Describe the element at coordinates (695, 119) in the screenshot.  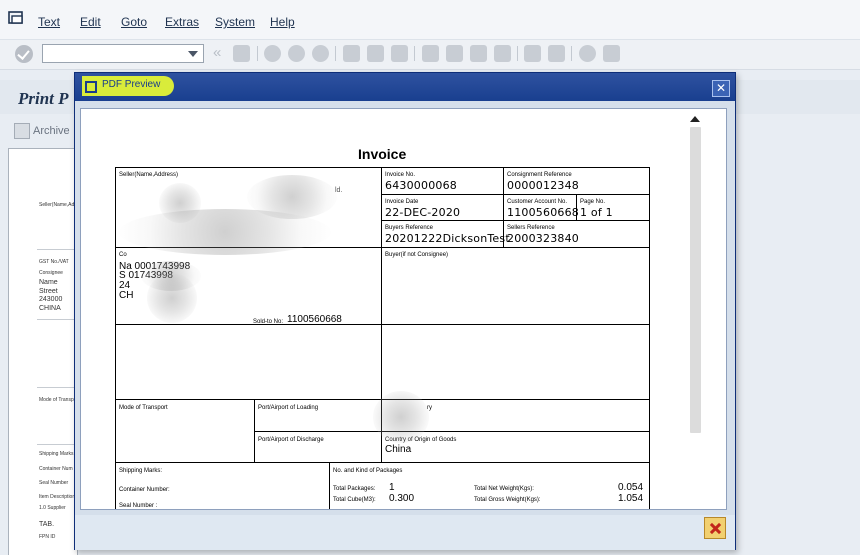
I see `scroll-up-icon` at that location.